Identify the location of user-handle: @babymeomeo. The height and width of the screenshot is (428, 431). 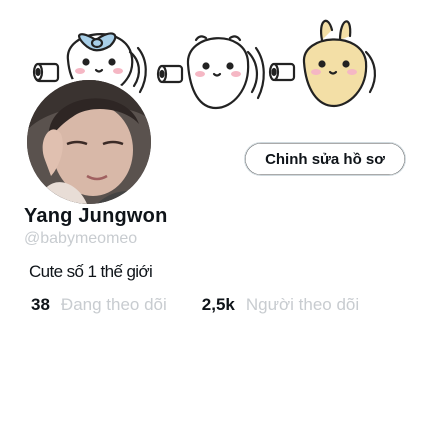
(81, 238).